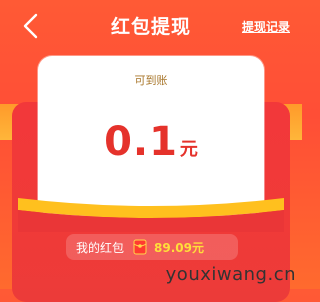  What do you see at coordinates (151, 215) in the screenshot?
I see `envelope-flap-curve` at bounding box center [151, 215].